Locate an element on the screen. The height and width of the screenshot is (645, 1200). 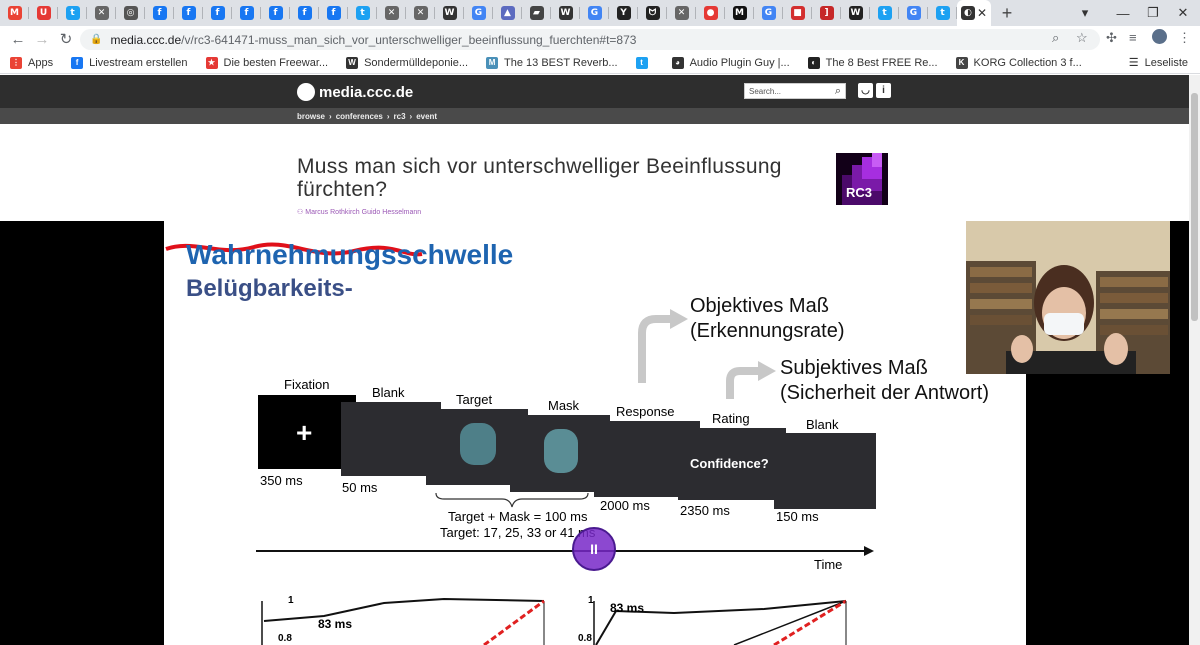
reading-list: ☰ Leseliste is located at coordinates (1158, 63).